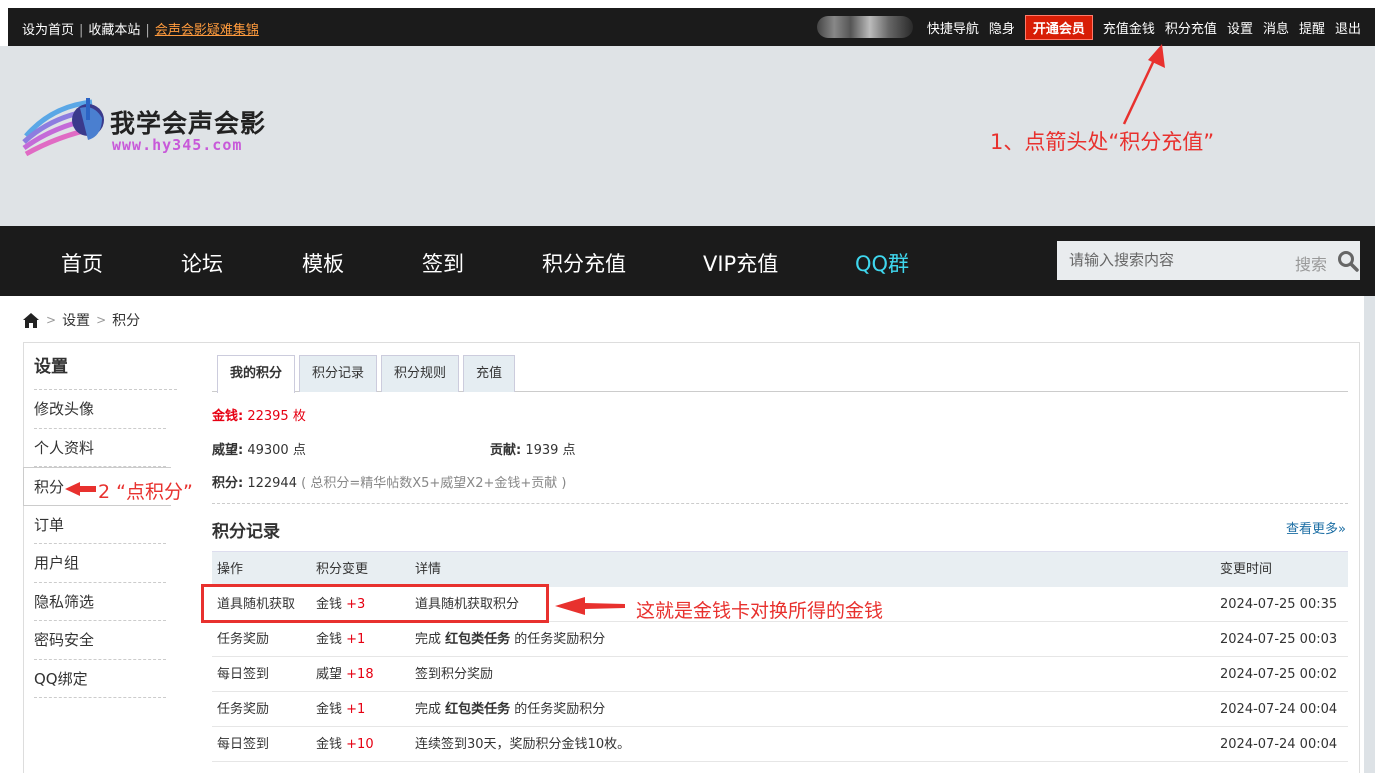  I want to click on tab-points-records: 积分记录, so click(338, 373).